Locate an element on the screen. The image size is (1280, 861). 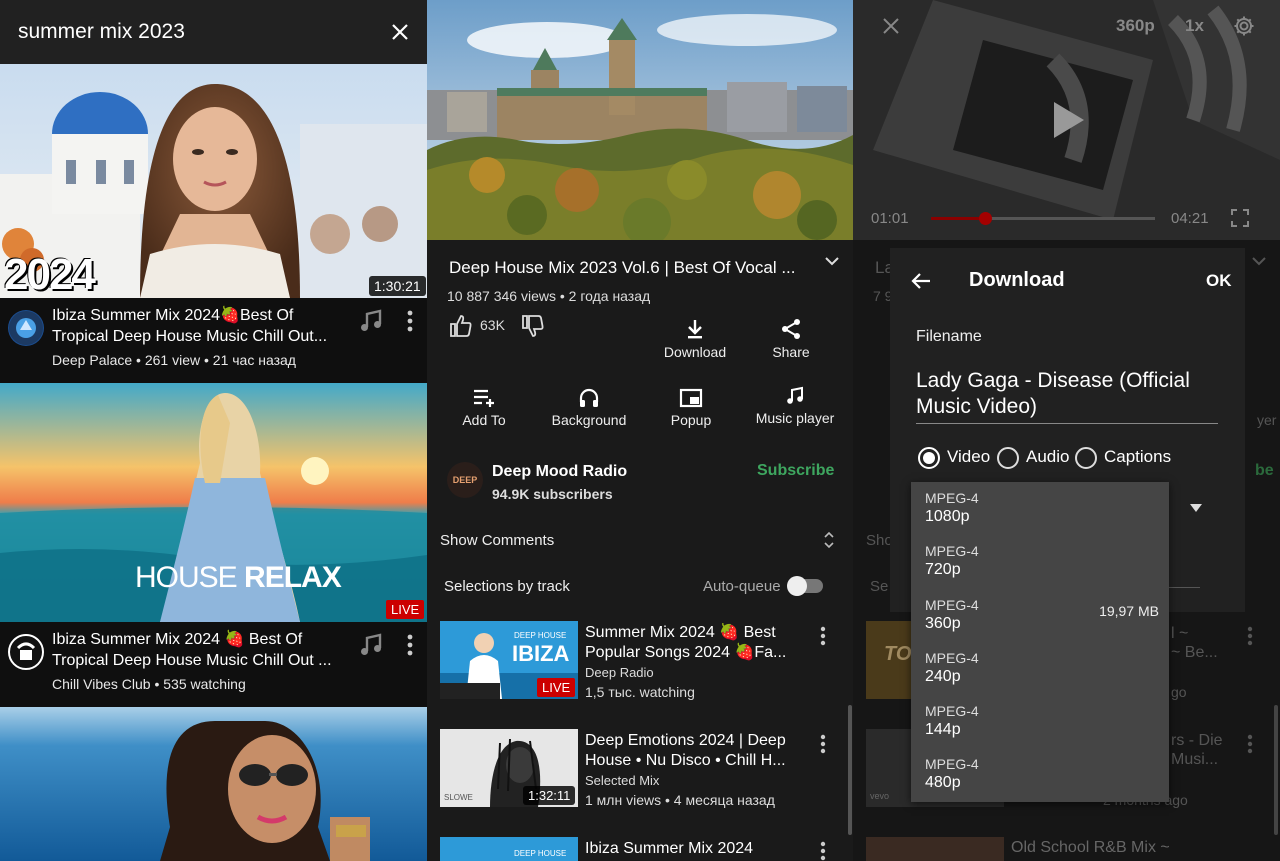
seek-knob is located at coordinates (985, 218).